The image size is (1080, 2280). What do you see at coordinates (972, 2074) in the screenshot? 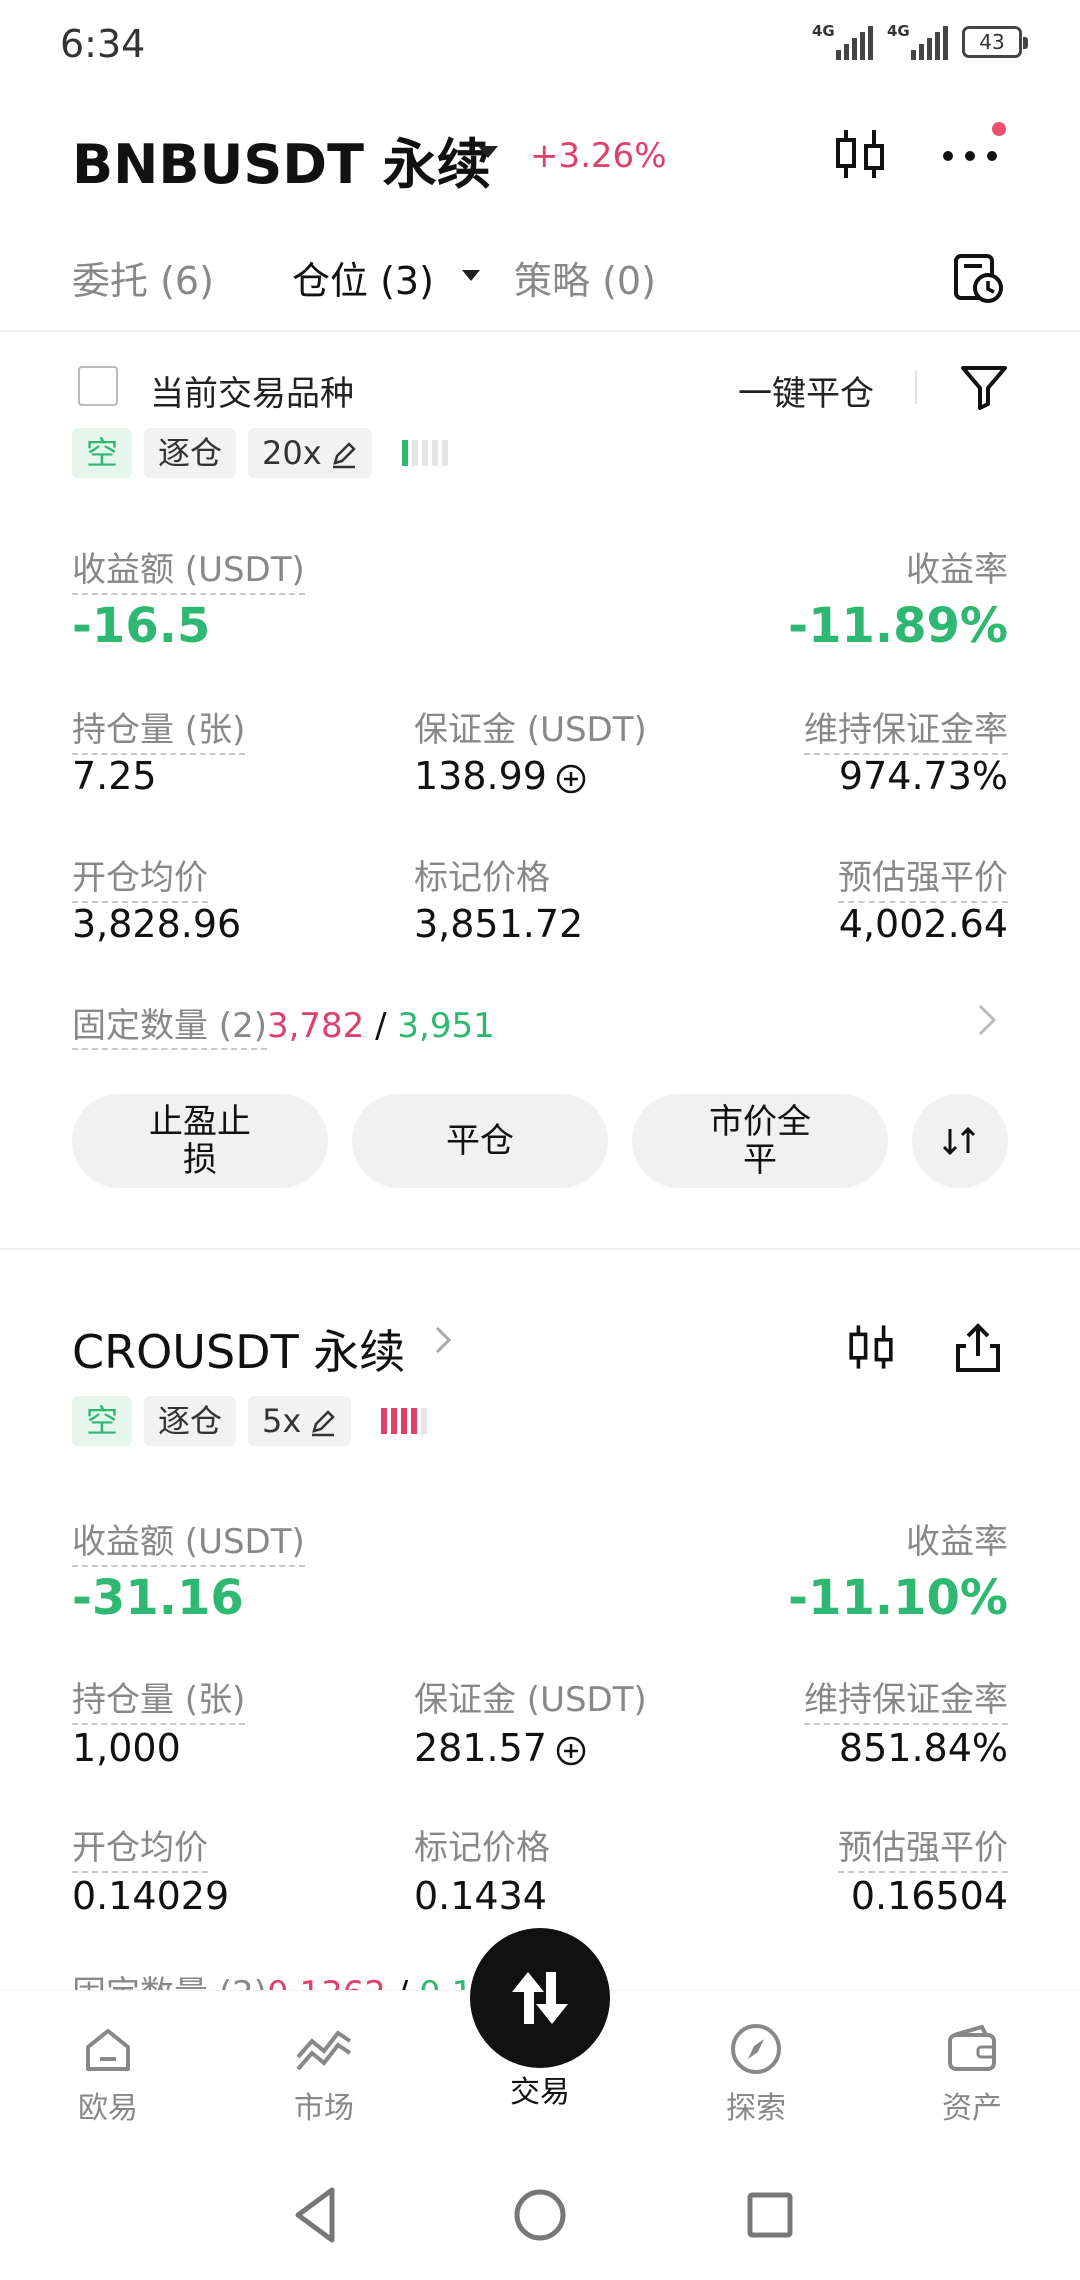
I see `nav-assets: 资产` at bounding box center [972, 2074].